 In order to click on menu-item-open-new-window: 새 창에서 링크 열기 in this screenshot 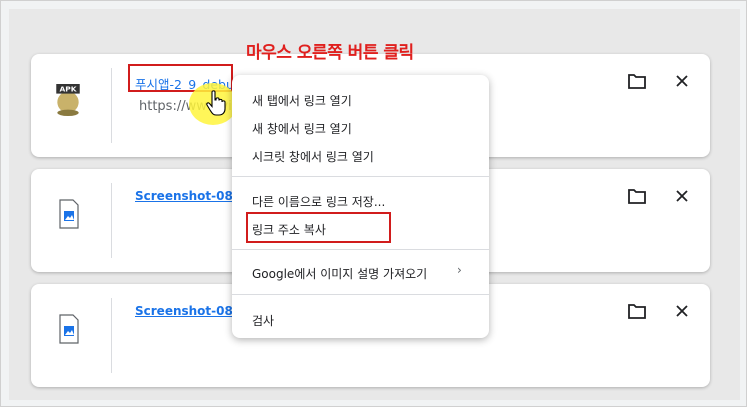, I will do `click(302, 128)`.